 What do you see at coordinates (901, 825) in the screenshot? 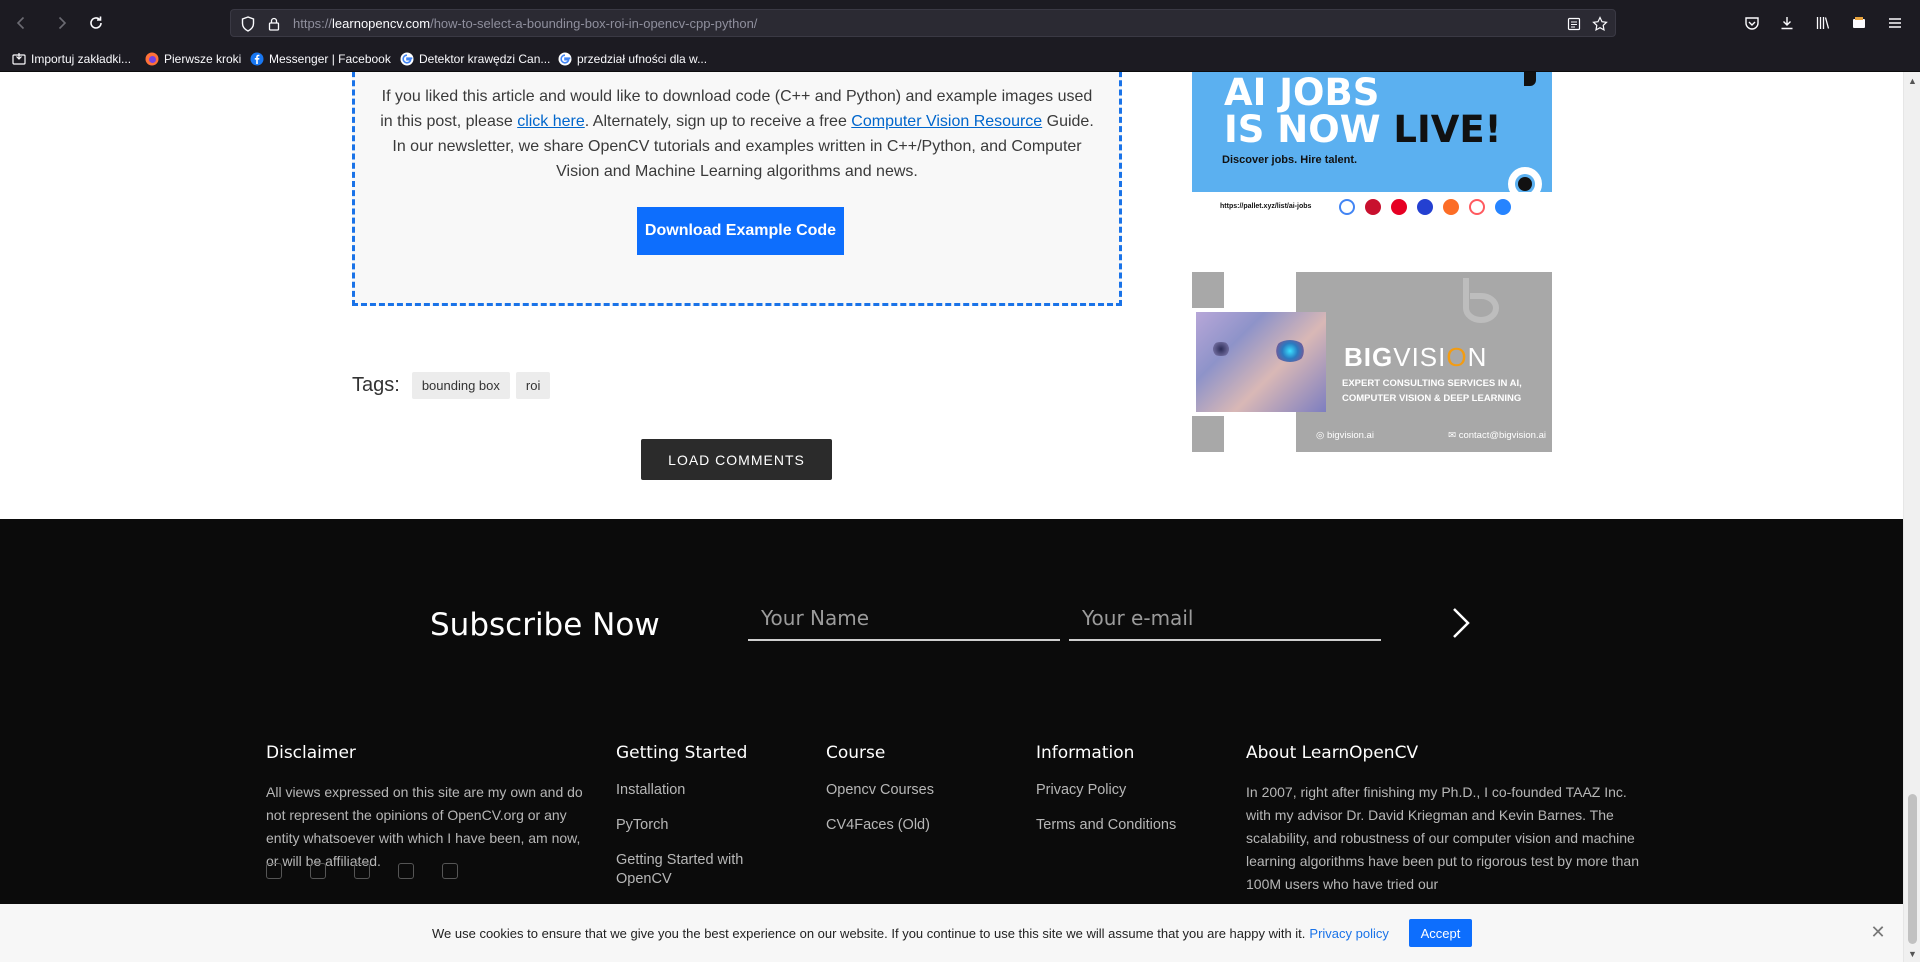
I see `footer-link-cv4faces: CV4Faces (Old)` at bounding box center [901, 825].